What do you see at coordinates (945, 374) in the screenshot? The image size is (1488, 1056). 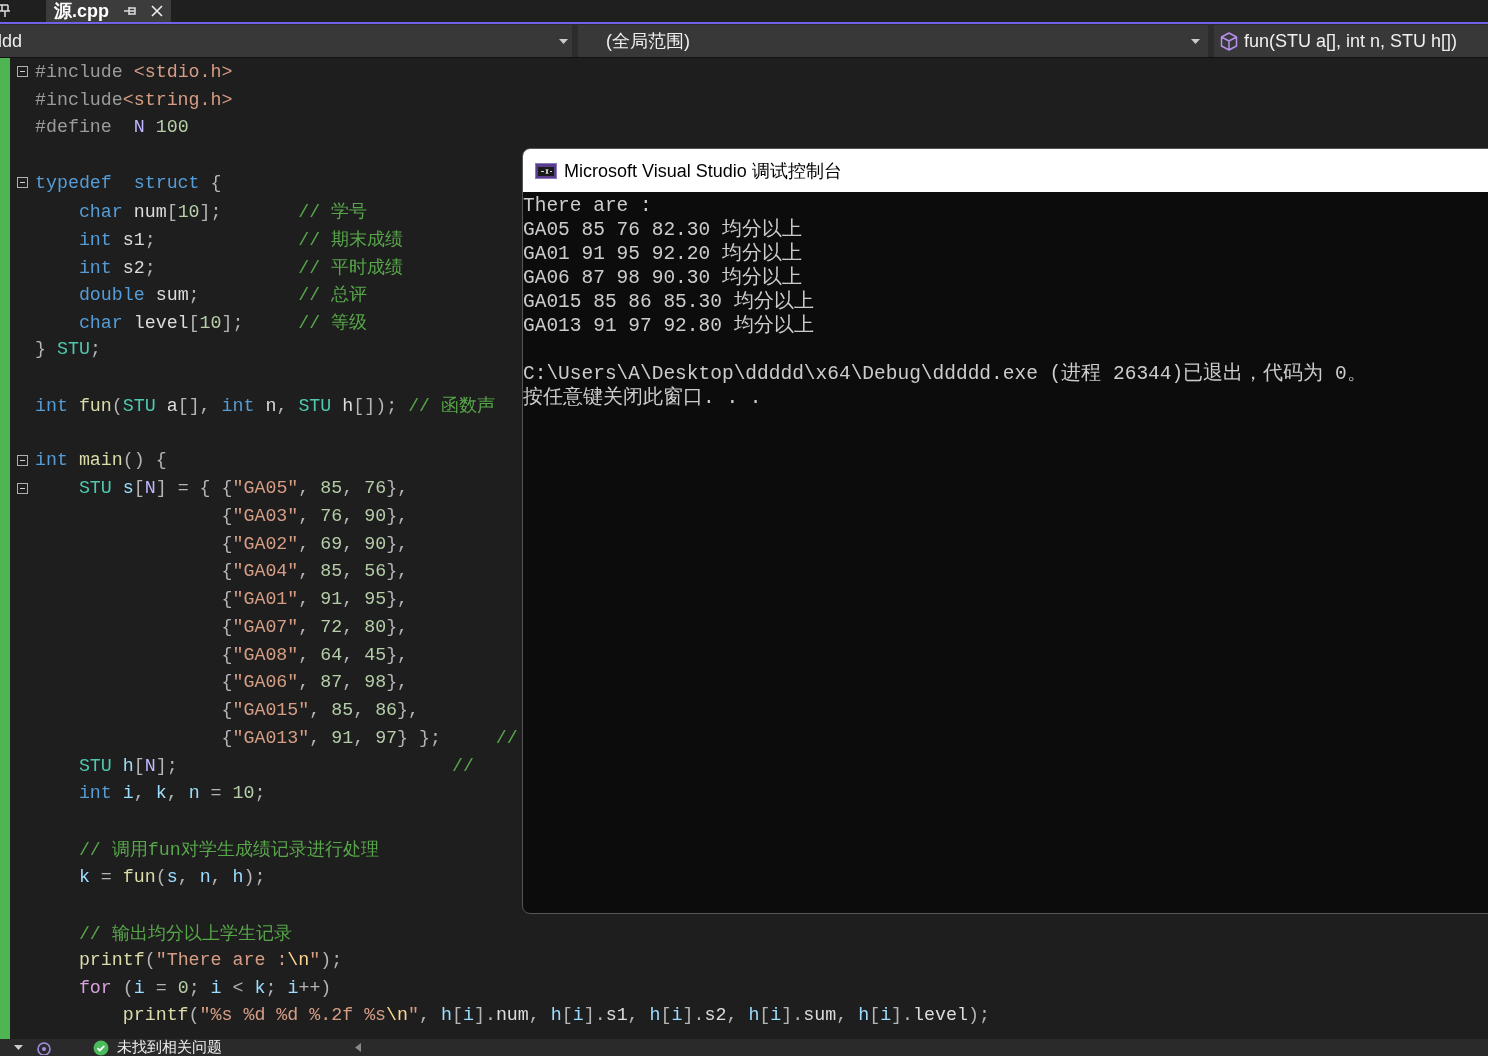 I see `console-output-line: C:\Users\A\Desktop\ddddd\x64\Debug\ddddd.exe (进程 26344)已退出，代码为 0。` at bounding box center [945, 374].